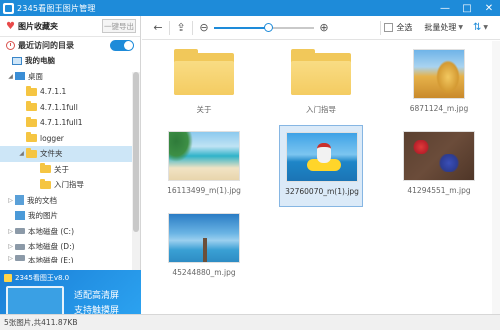 The height and width of the screenshot is (330, 500). Describe the element at coordinates (70, 139) in the screenshot. I see `tree-item-folder: logger` at that location.